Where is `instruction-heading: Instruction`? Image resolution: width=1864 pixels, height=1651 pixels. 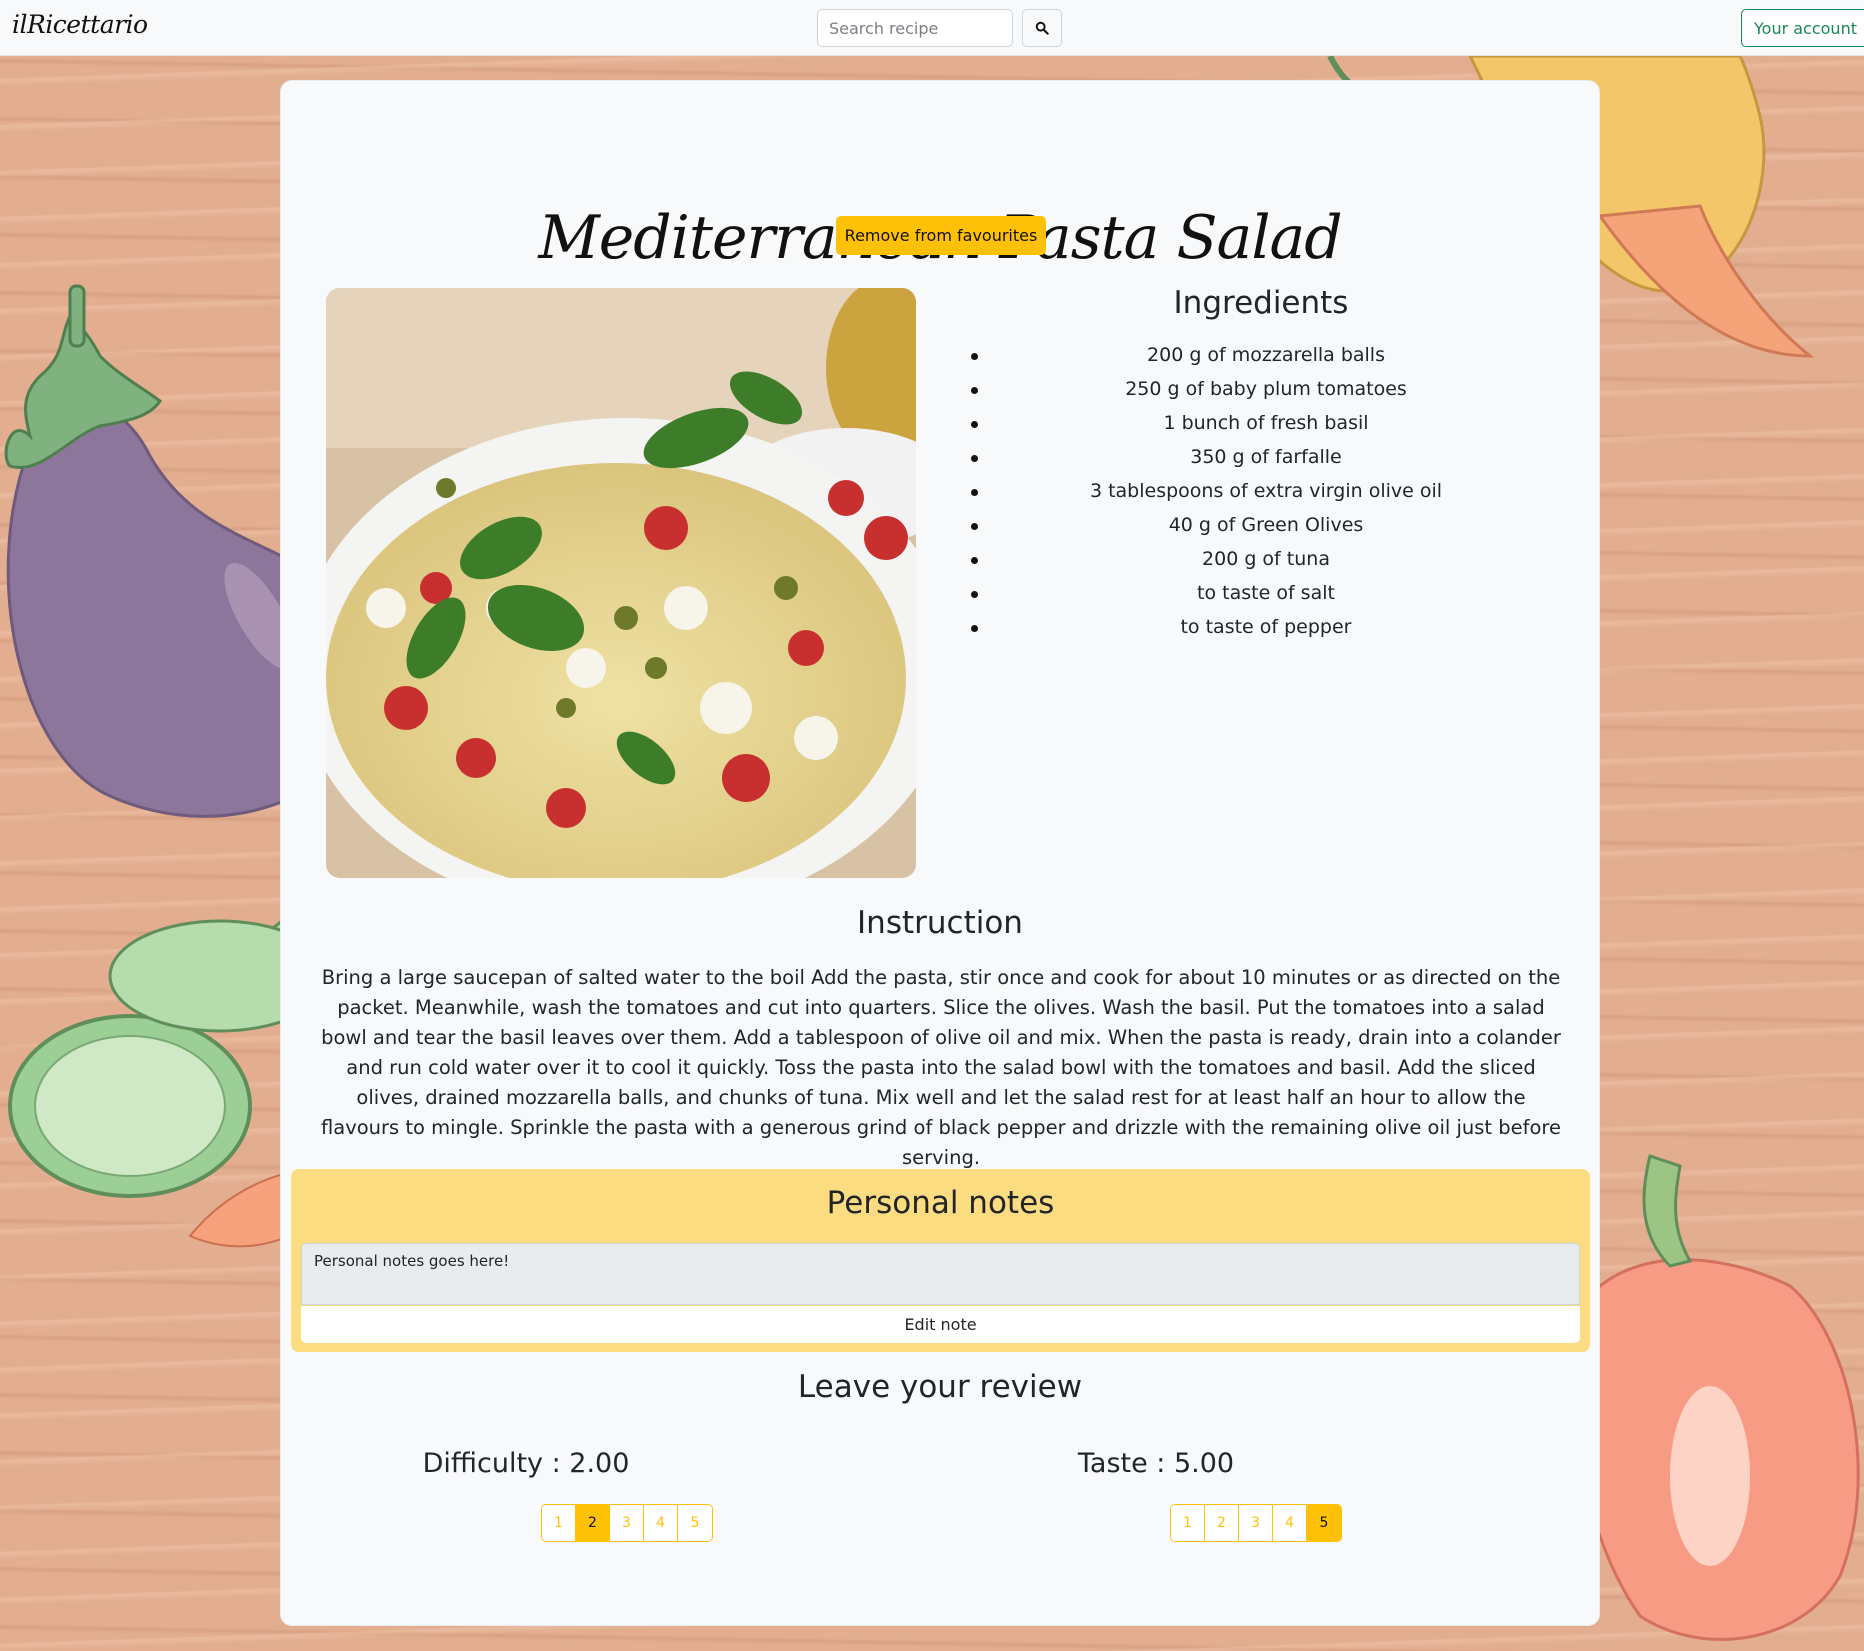 instruction-heading: Instruction is located at coordinates (940, 923).